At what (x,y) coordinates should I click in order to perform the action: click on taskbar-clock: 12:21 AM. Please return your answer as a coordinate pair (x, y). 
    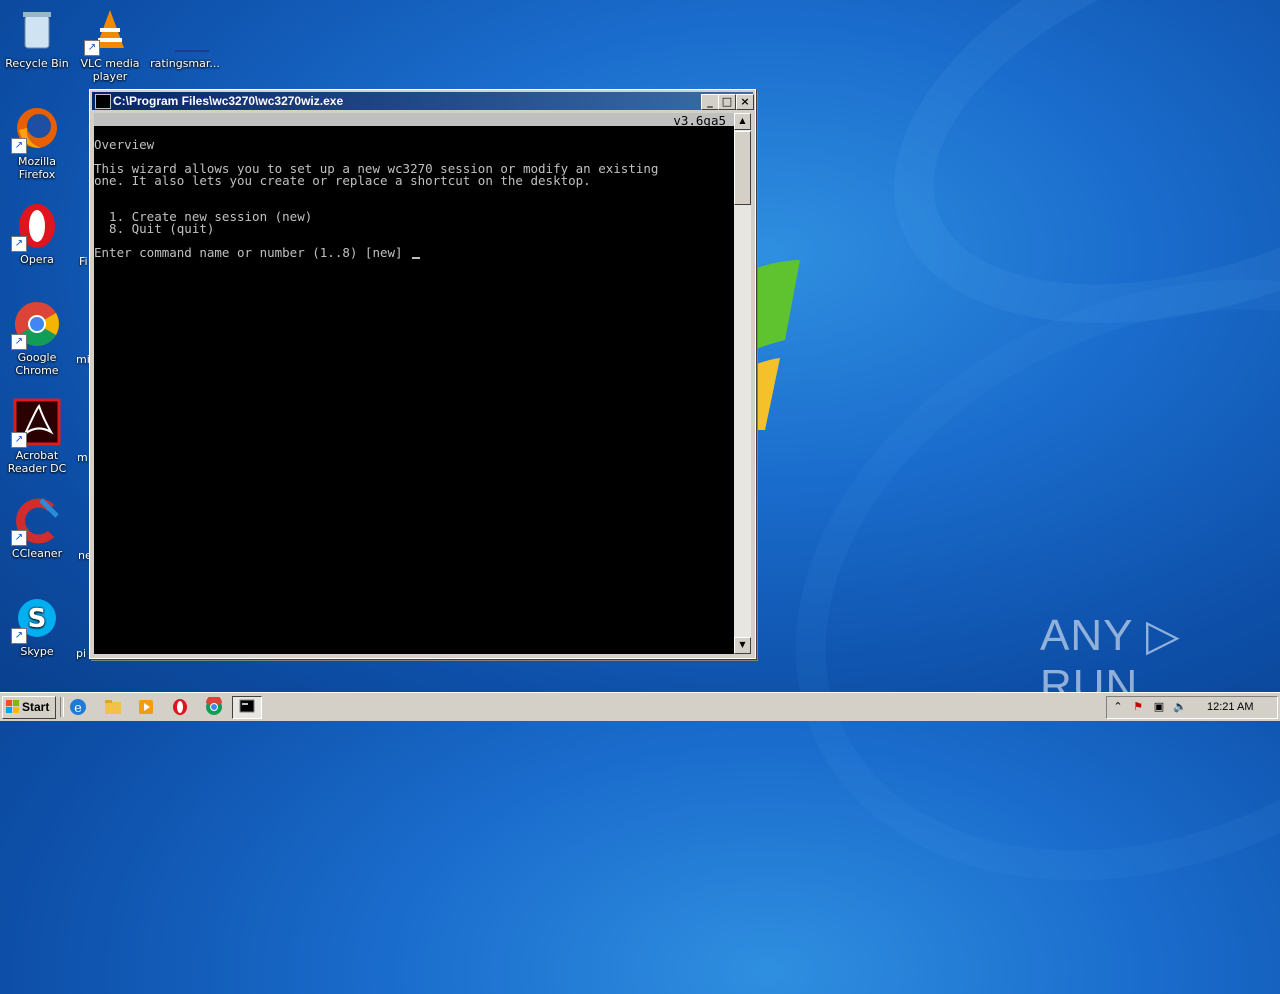
    Looking at the image, I should click on (1230, 707).